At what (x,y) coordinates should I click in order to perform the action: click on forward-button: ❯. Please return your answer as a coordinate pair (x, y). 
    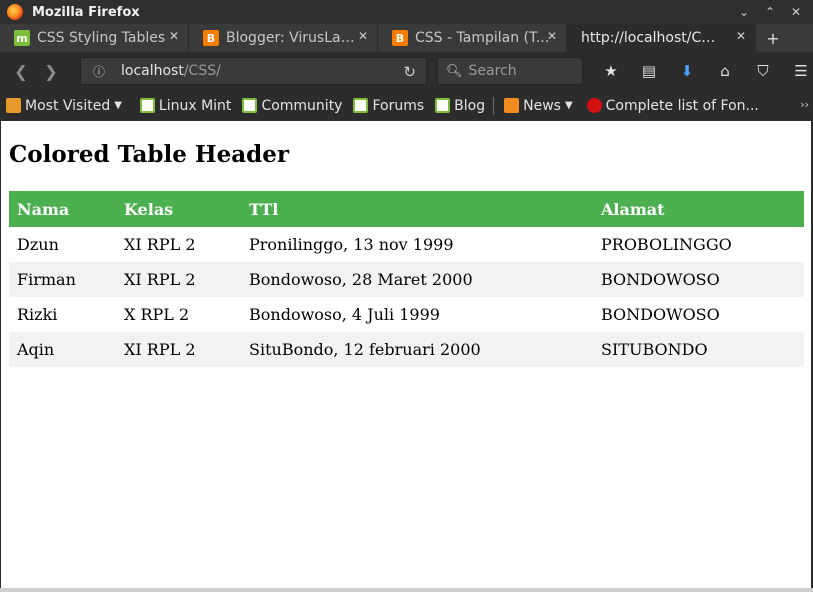
    Looking at the image, I should click on (51, 71).